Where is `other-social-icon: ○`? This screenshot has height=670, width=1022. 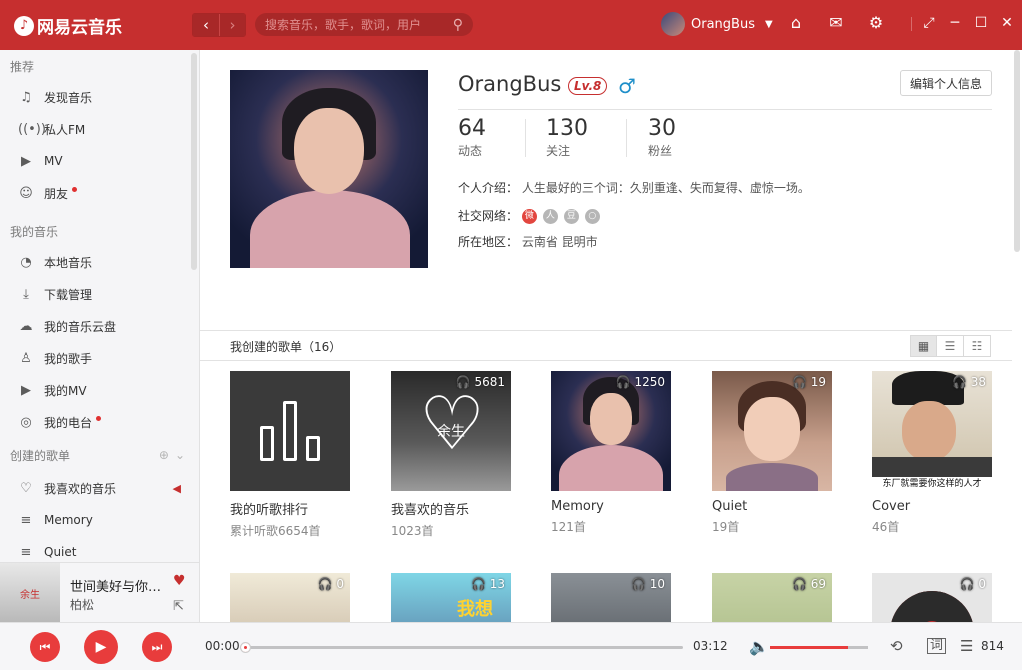 other-social-icon: ○ is located at coordinates (592, 216).